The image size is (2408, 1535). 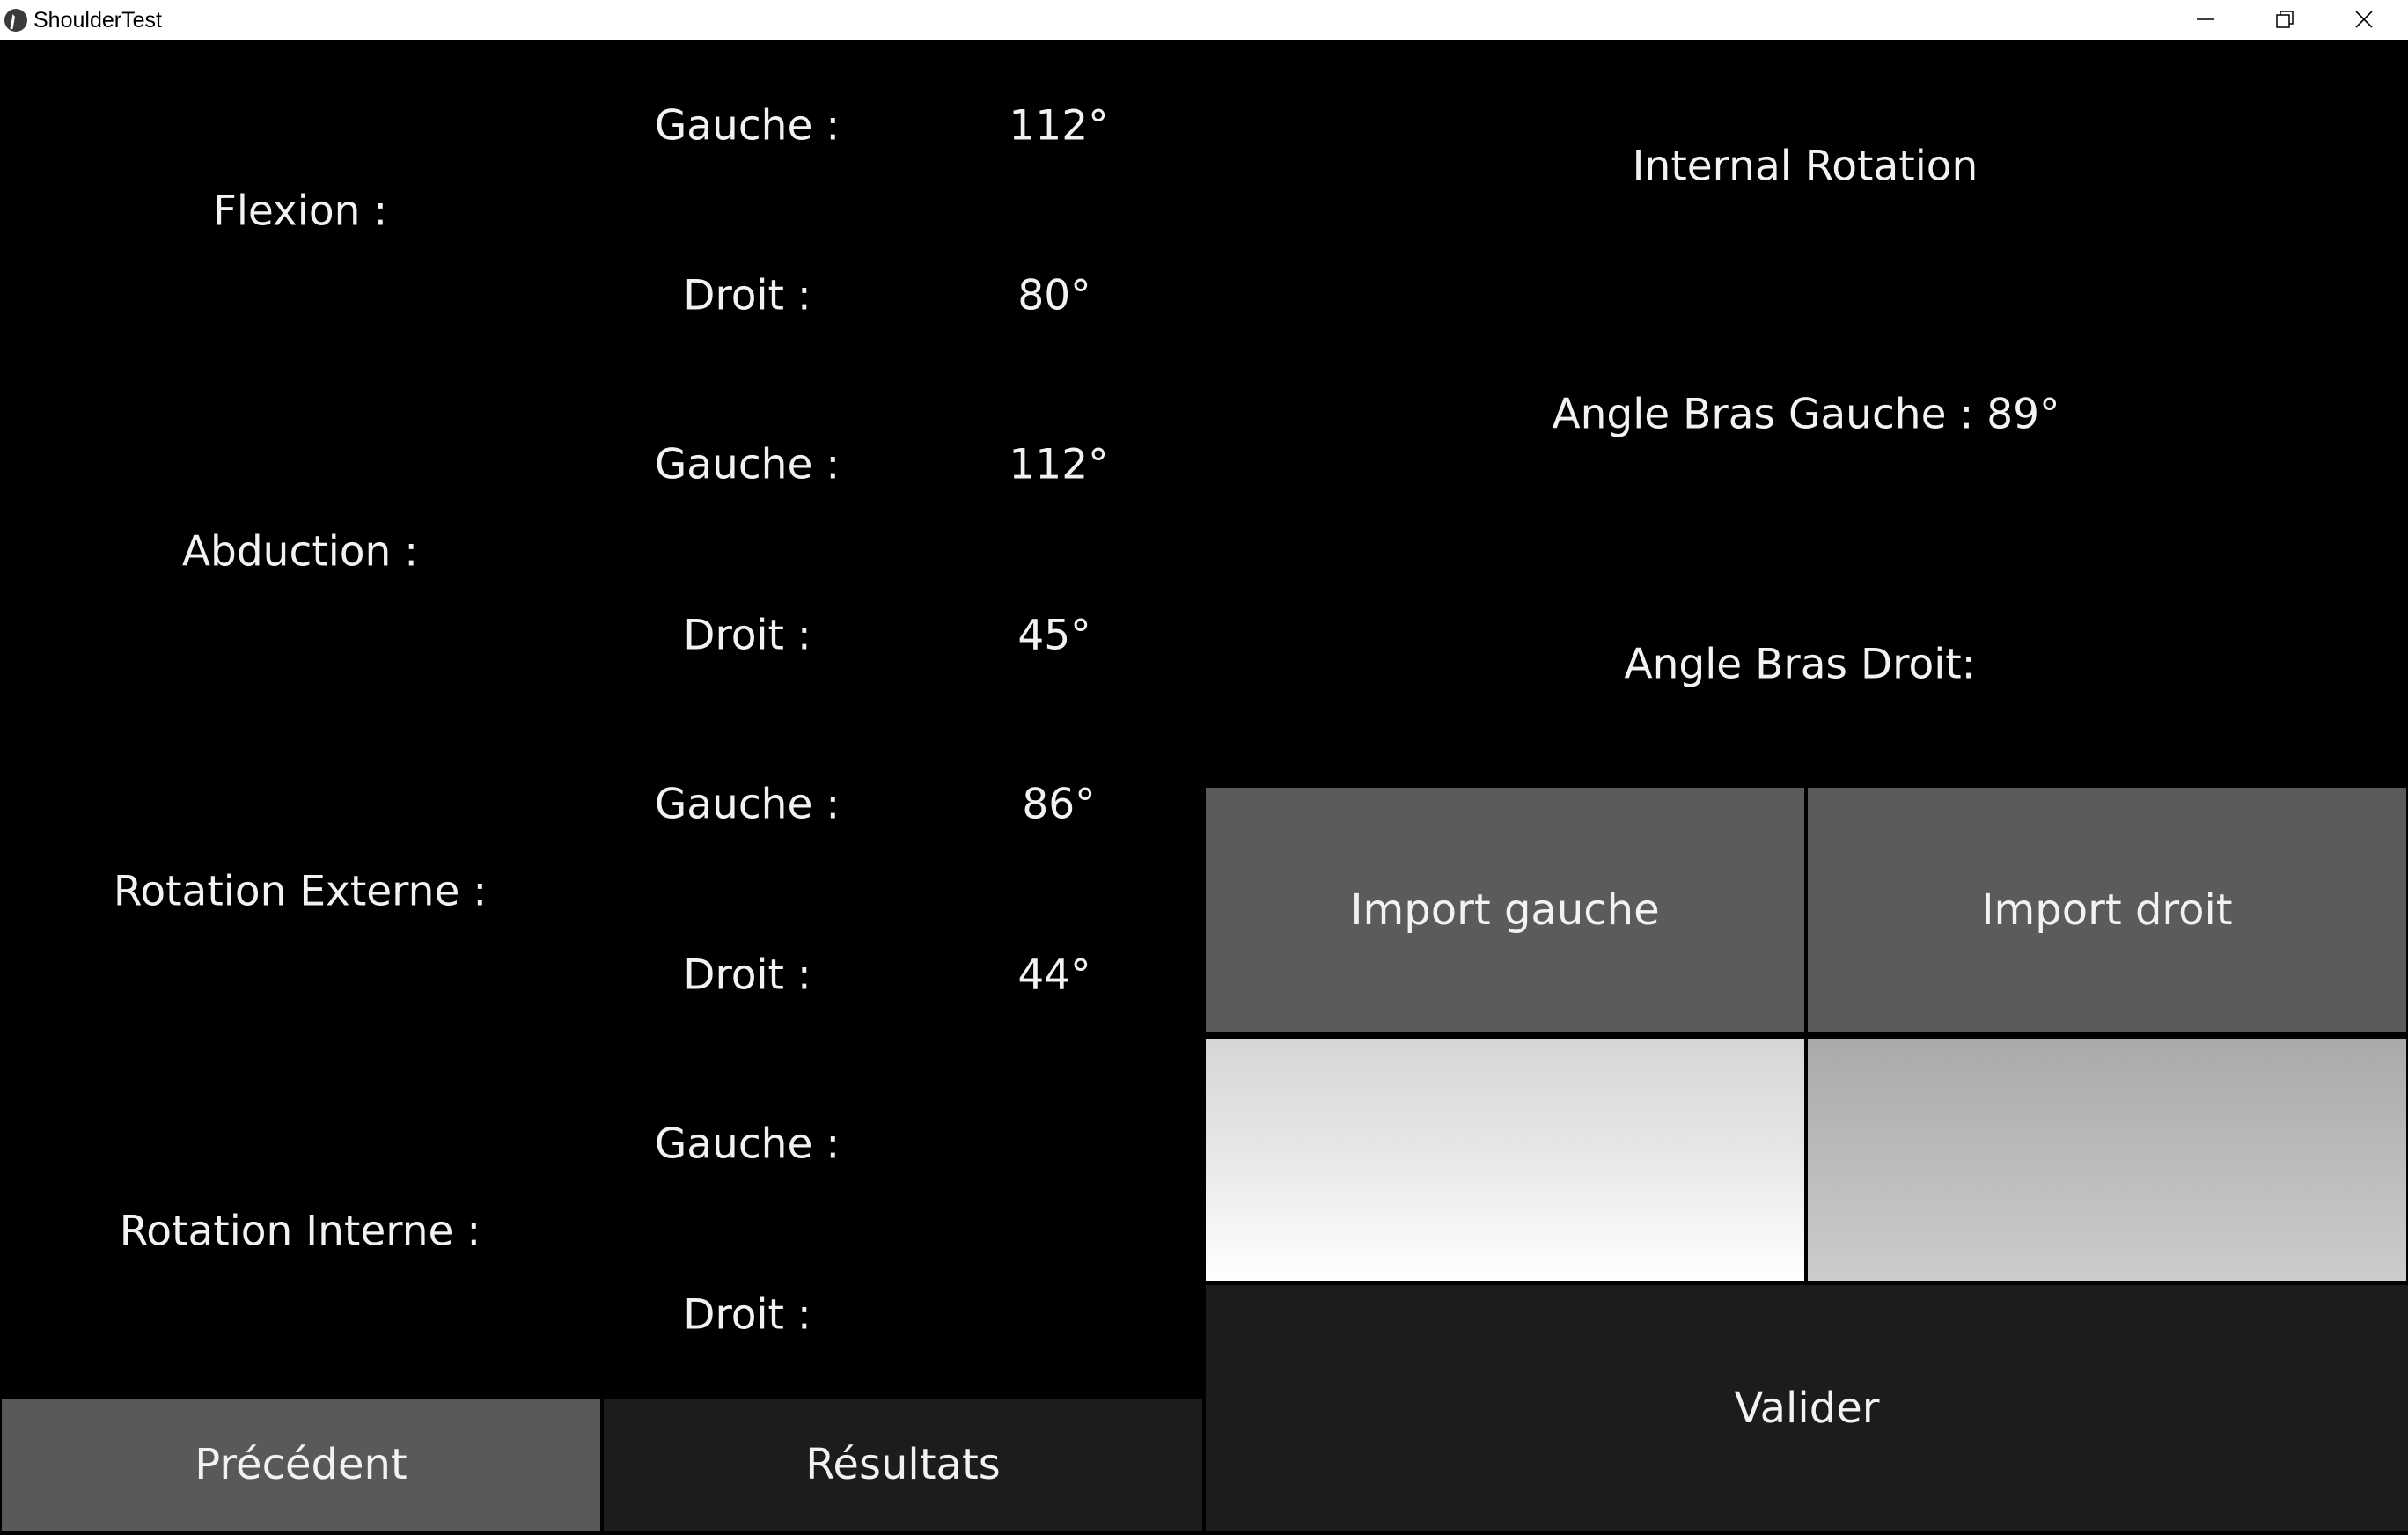 I want to click on flexion-droit-value: 80°, so click(x=1054, y=295).